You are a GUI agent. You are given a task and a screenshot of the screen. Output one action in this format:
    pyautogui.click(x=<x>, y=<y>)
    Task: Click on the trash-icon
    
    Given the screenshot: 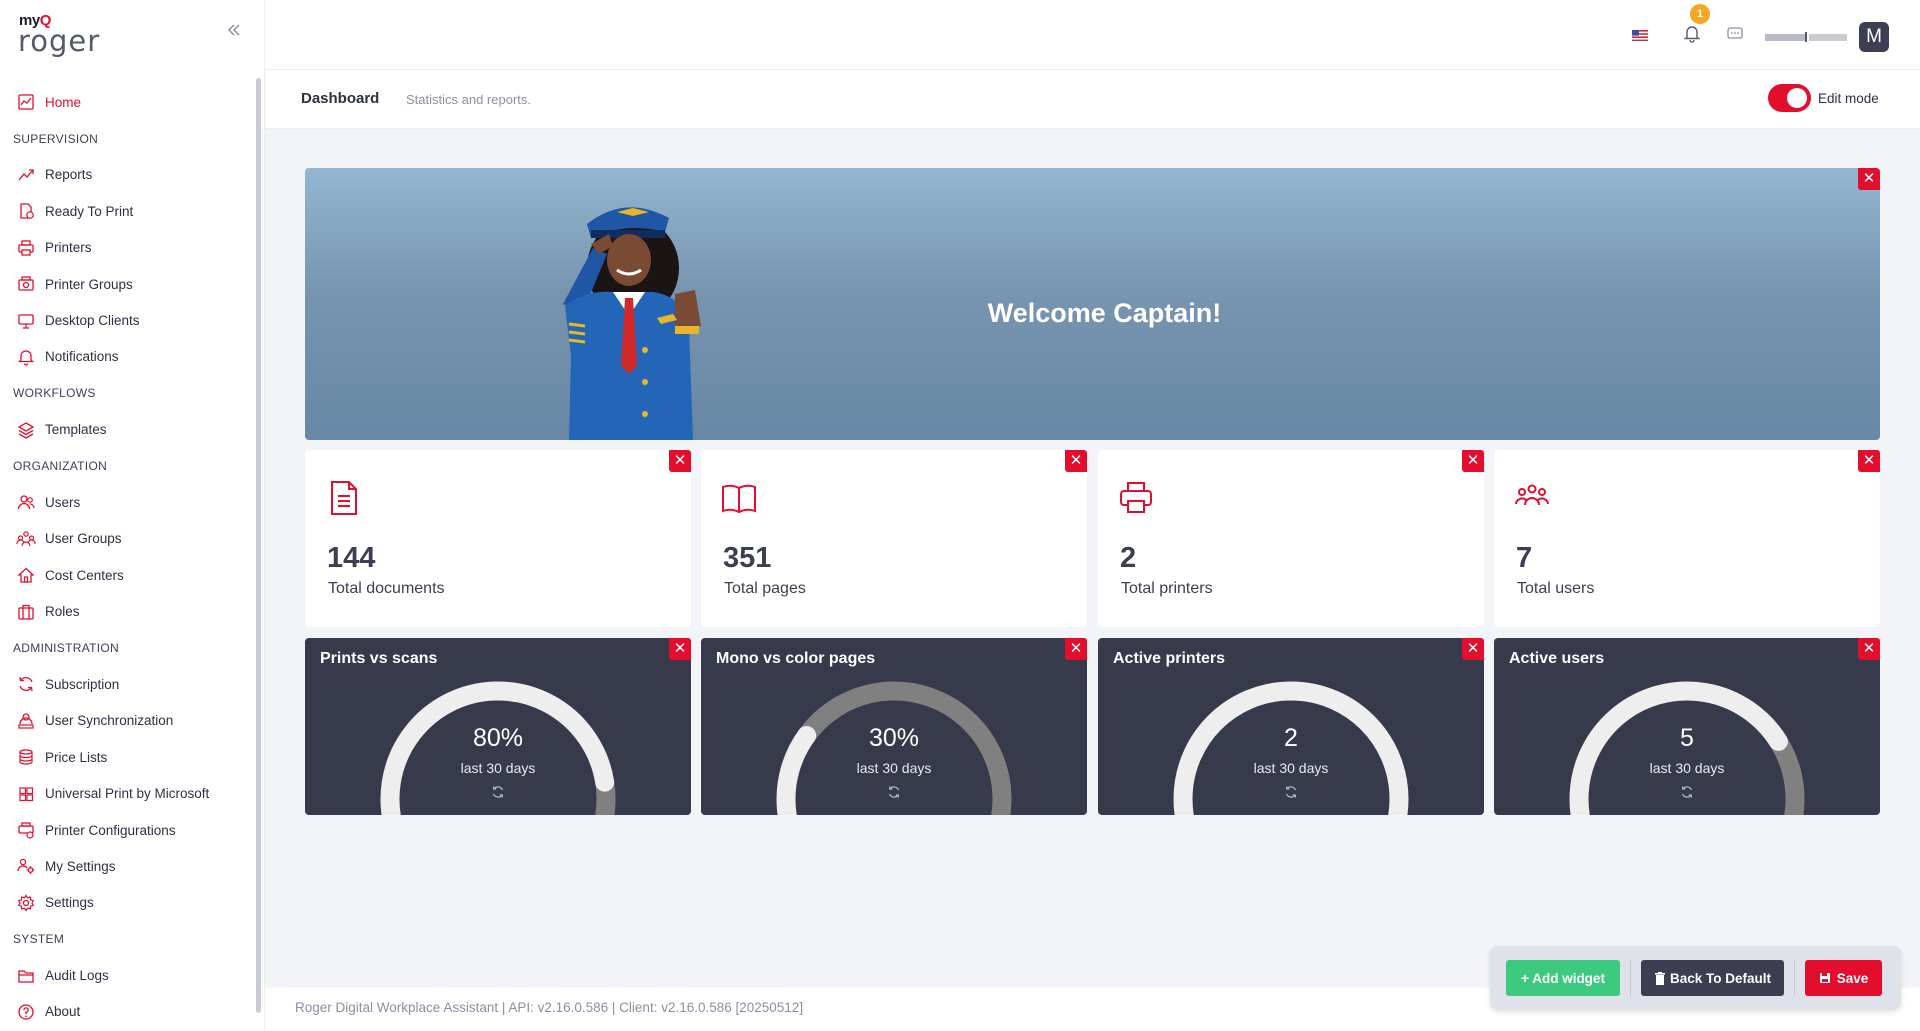 What is the action you would take?
    pyautogui.click(x=1659, y=978)
    